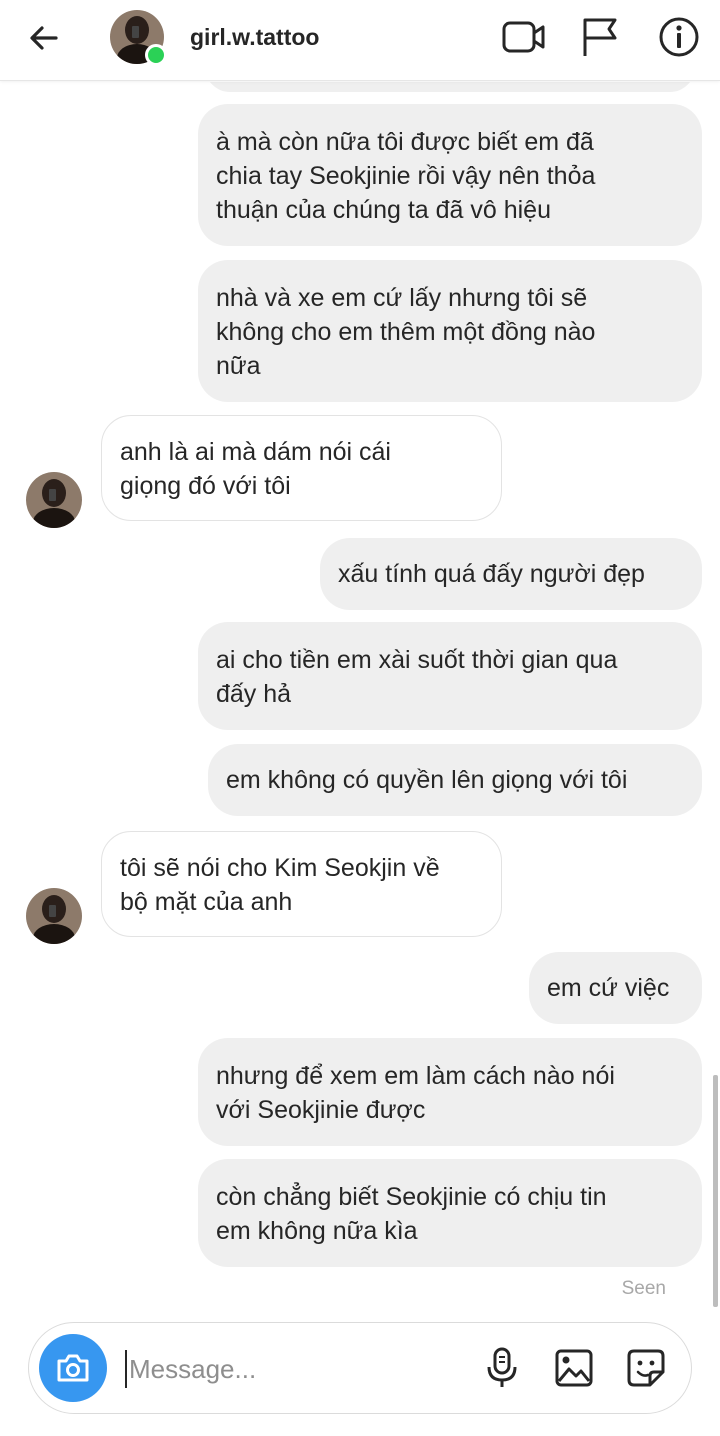 This screenshot has width=720, height=1436. I want to click on message-line: với Seokjinie được, so click(321, 1110).